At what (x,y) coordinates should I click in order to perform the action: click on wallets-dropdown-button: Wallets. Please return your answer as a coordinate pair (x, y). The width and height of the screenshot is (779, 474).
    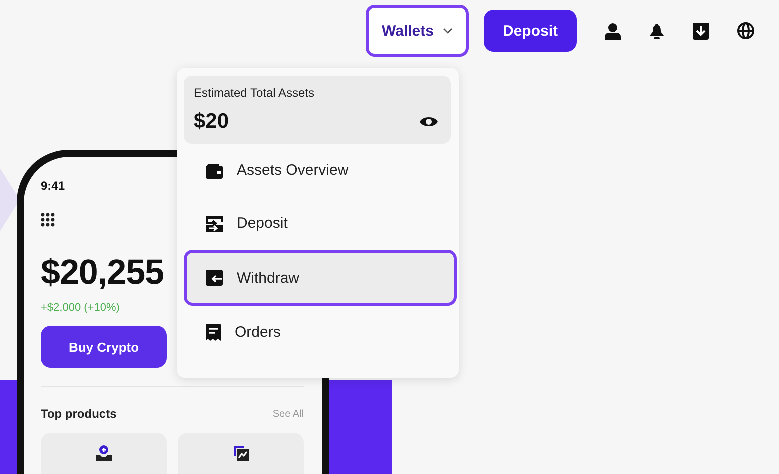
    Looking at the image, I should click on (417, 31).